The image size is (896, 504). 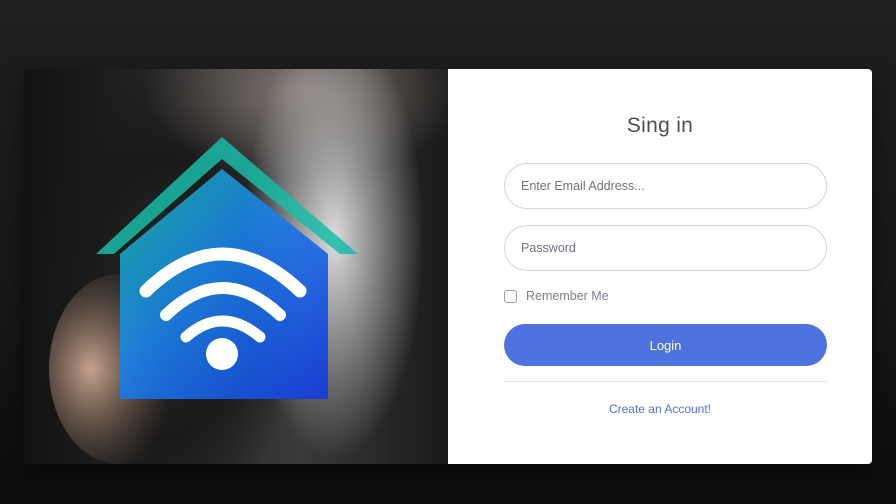 I want to click on login-button: Login, so click(x=665, y=345).